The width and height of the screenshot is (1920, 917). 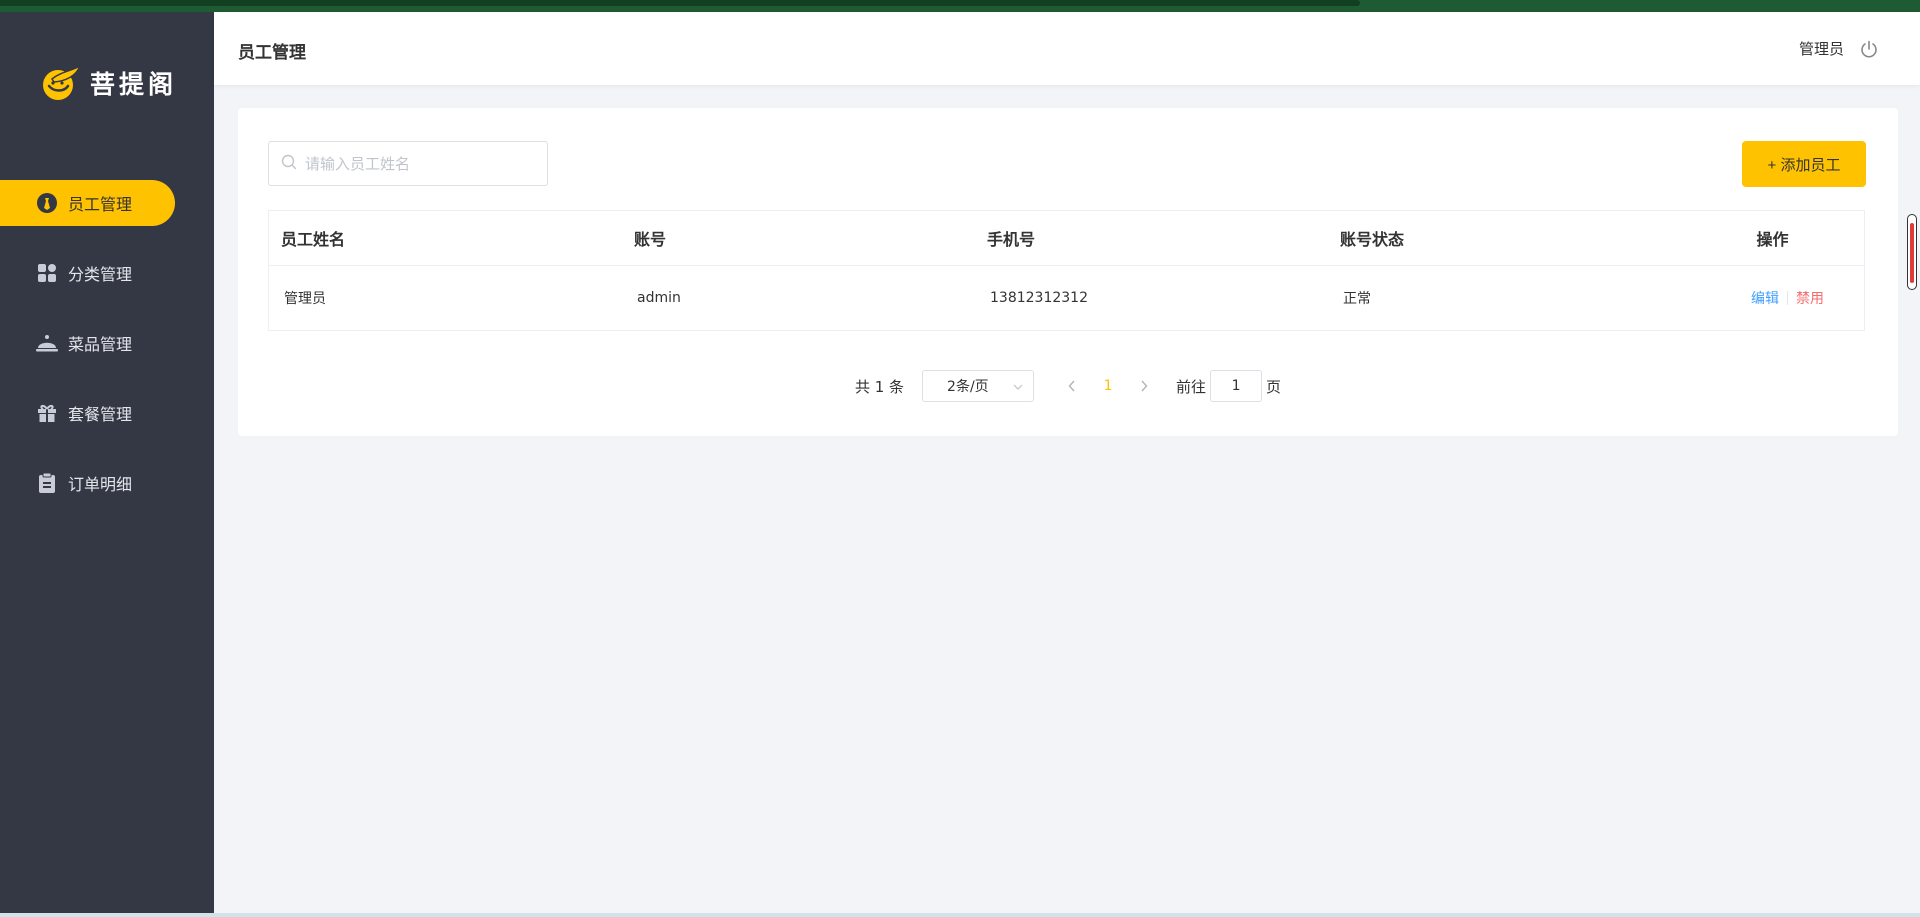 What do you see at coordinates (289, 164) in the screenshot?
I see `search-icon` at bounding box center [289, 164].